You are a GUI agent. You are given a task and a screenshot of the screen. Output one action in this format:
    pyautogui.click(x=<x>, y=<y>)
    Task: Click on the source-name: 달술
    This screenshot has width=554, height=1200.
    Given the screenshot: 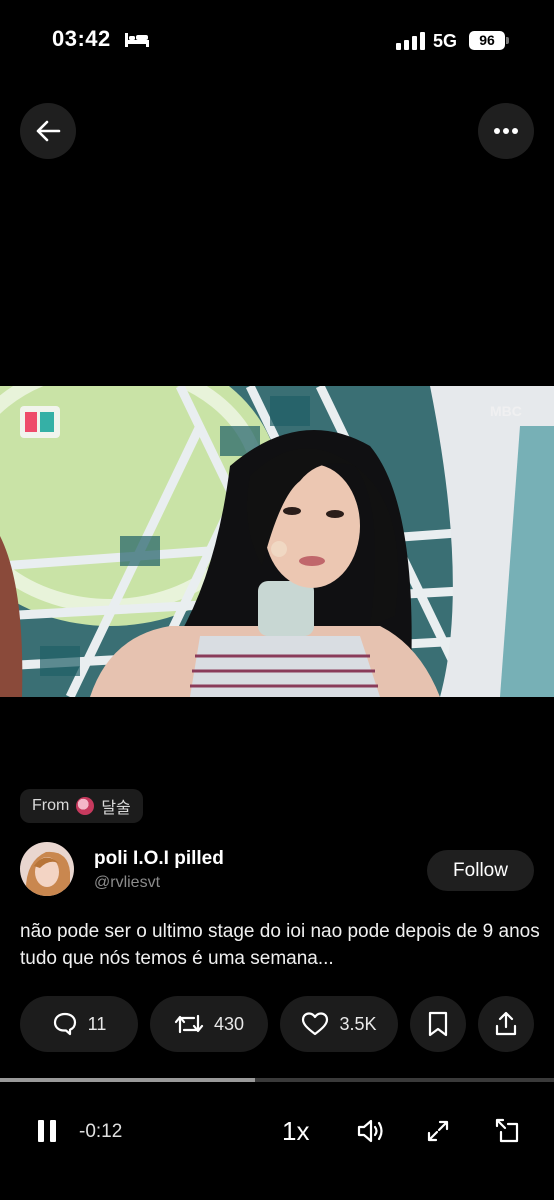 What is the action you would take?
    pyautogui.click(x=116, y=808)
    